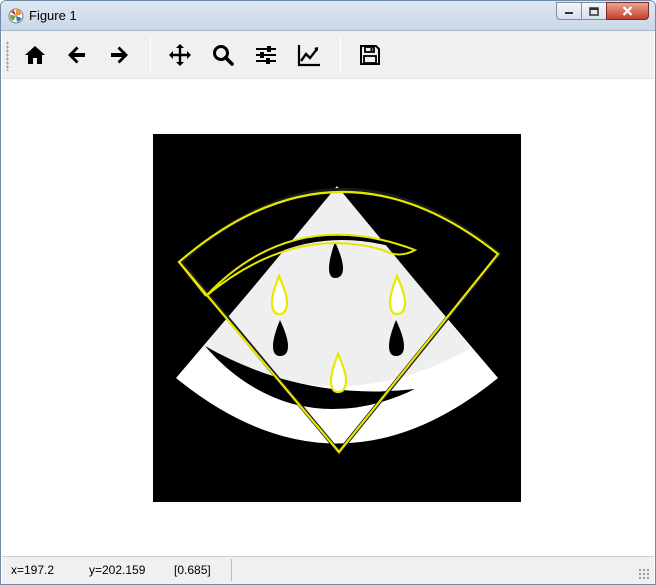 The image size is (656, 585). I want to click on y-coordinate-readout: y=202.159, so click(117, 570).